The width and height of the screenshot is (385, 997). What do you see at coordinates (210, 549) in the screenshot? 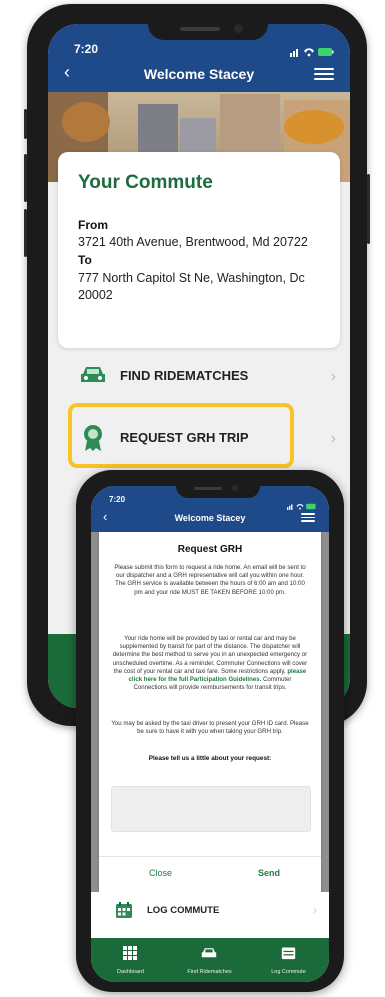
I see `modal-title: Request GRH` at bounding box center [210, 549].